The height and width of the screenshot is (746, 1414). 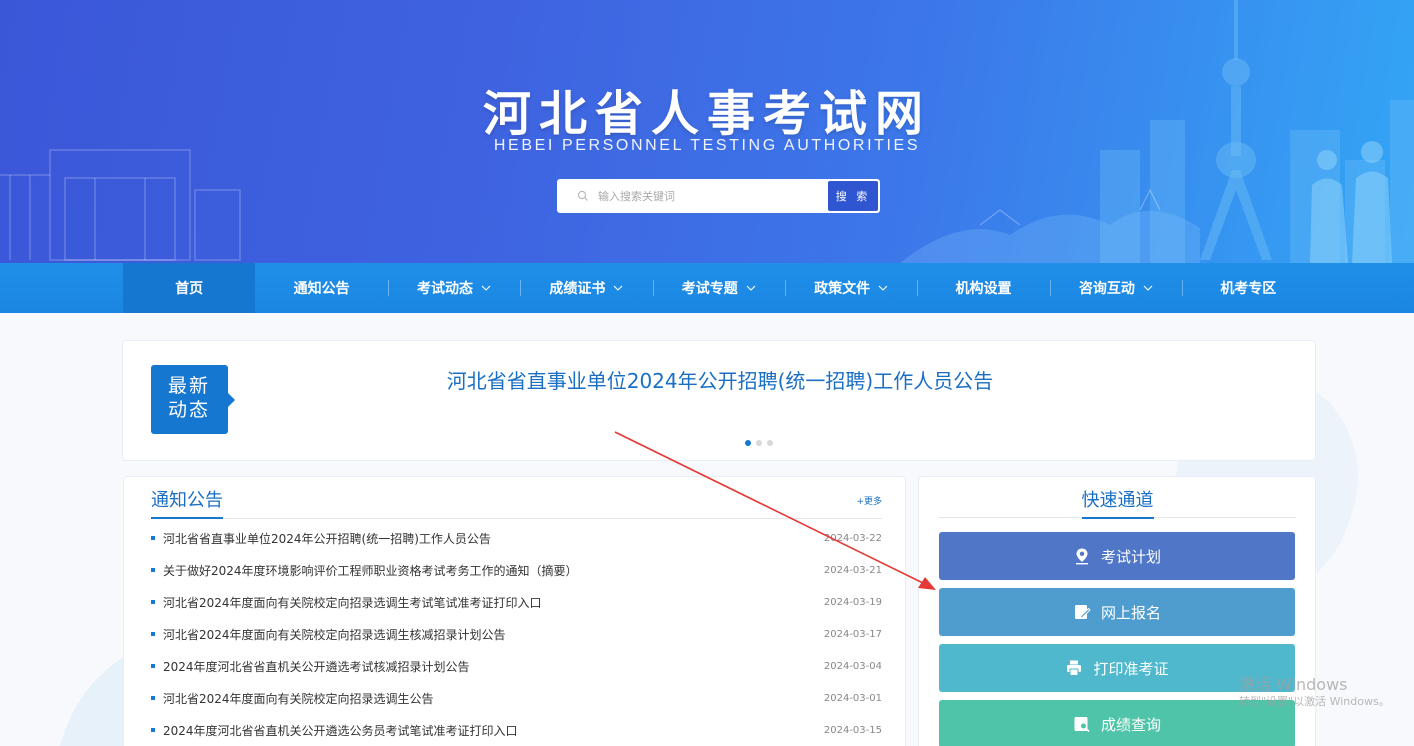 What do you see at coordinates (1130, 556) in the screenshot?
I see `button-label: 考试计划` at bounding box center [1130, 556].